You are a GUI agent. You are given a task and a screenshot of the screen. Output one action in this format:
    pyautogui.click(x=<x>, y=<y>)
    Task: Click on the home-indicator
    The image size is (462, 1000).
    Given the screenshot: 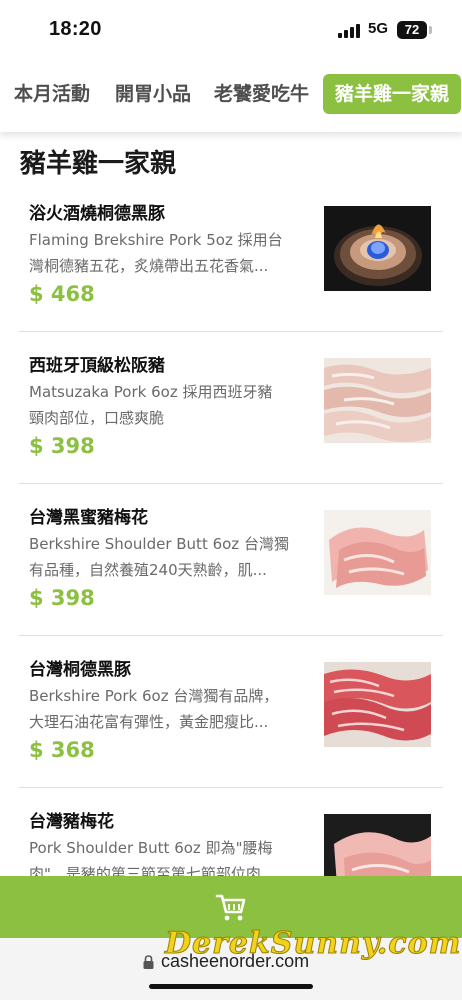 What is the action you would take?
    pyautogui.click(x=231, y=986)
    